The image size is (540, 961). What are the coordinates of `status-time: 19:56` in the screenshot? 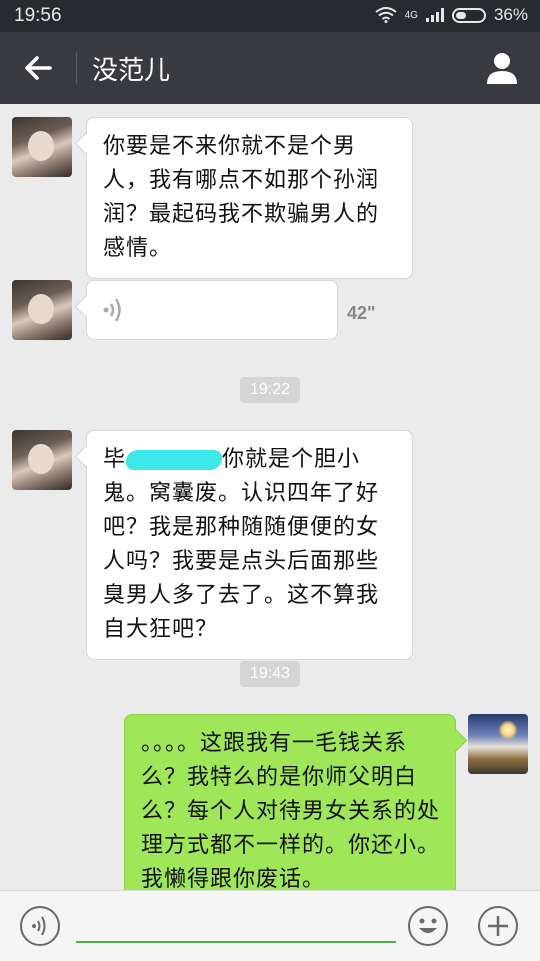 It's located at (38, 15).